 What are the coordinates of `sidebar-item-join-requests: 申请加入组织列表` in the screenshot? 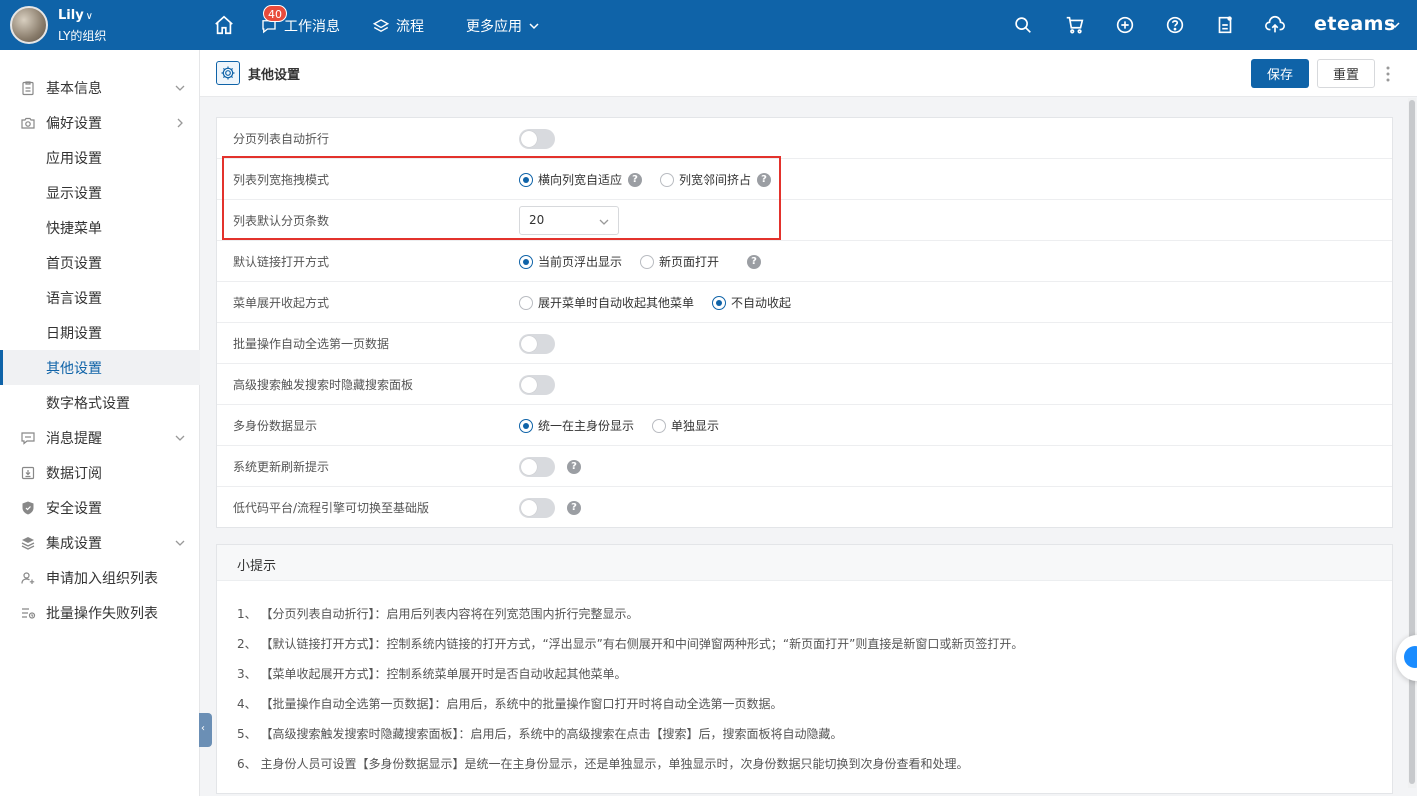 It's located at (100, 577).